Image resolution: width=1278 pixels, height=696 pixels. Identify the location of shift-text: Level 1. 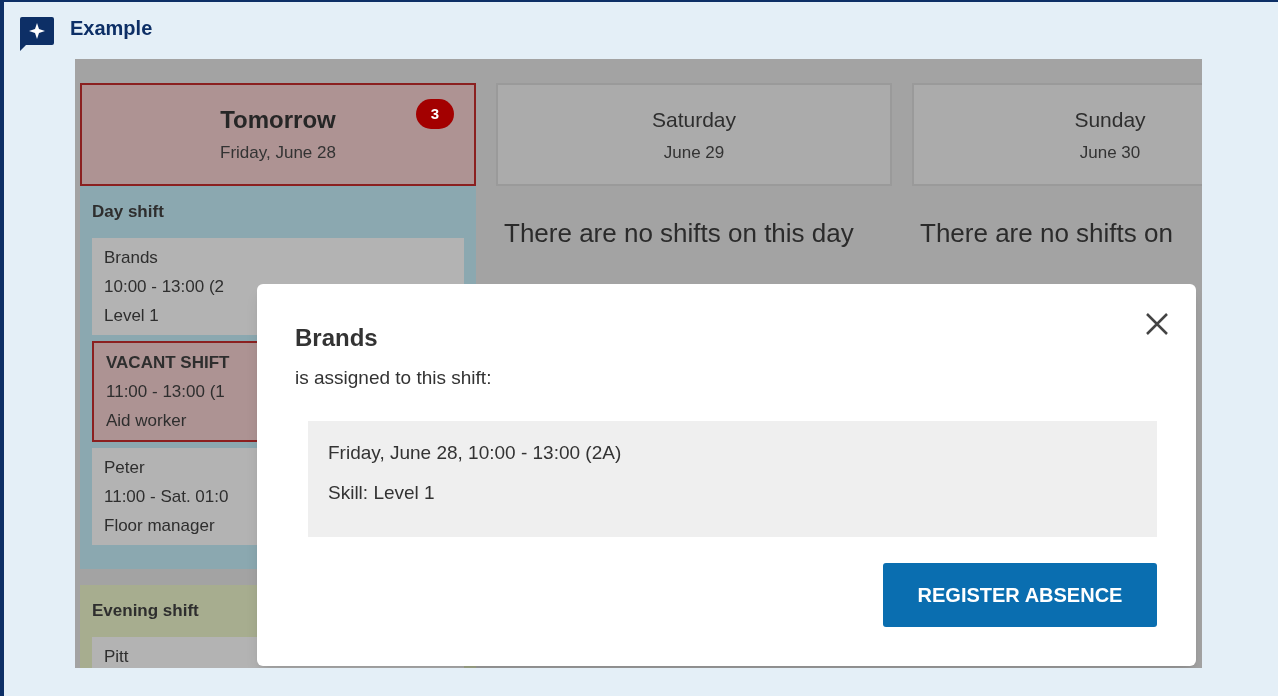
(131, 316).